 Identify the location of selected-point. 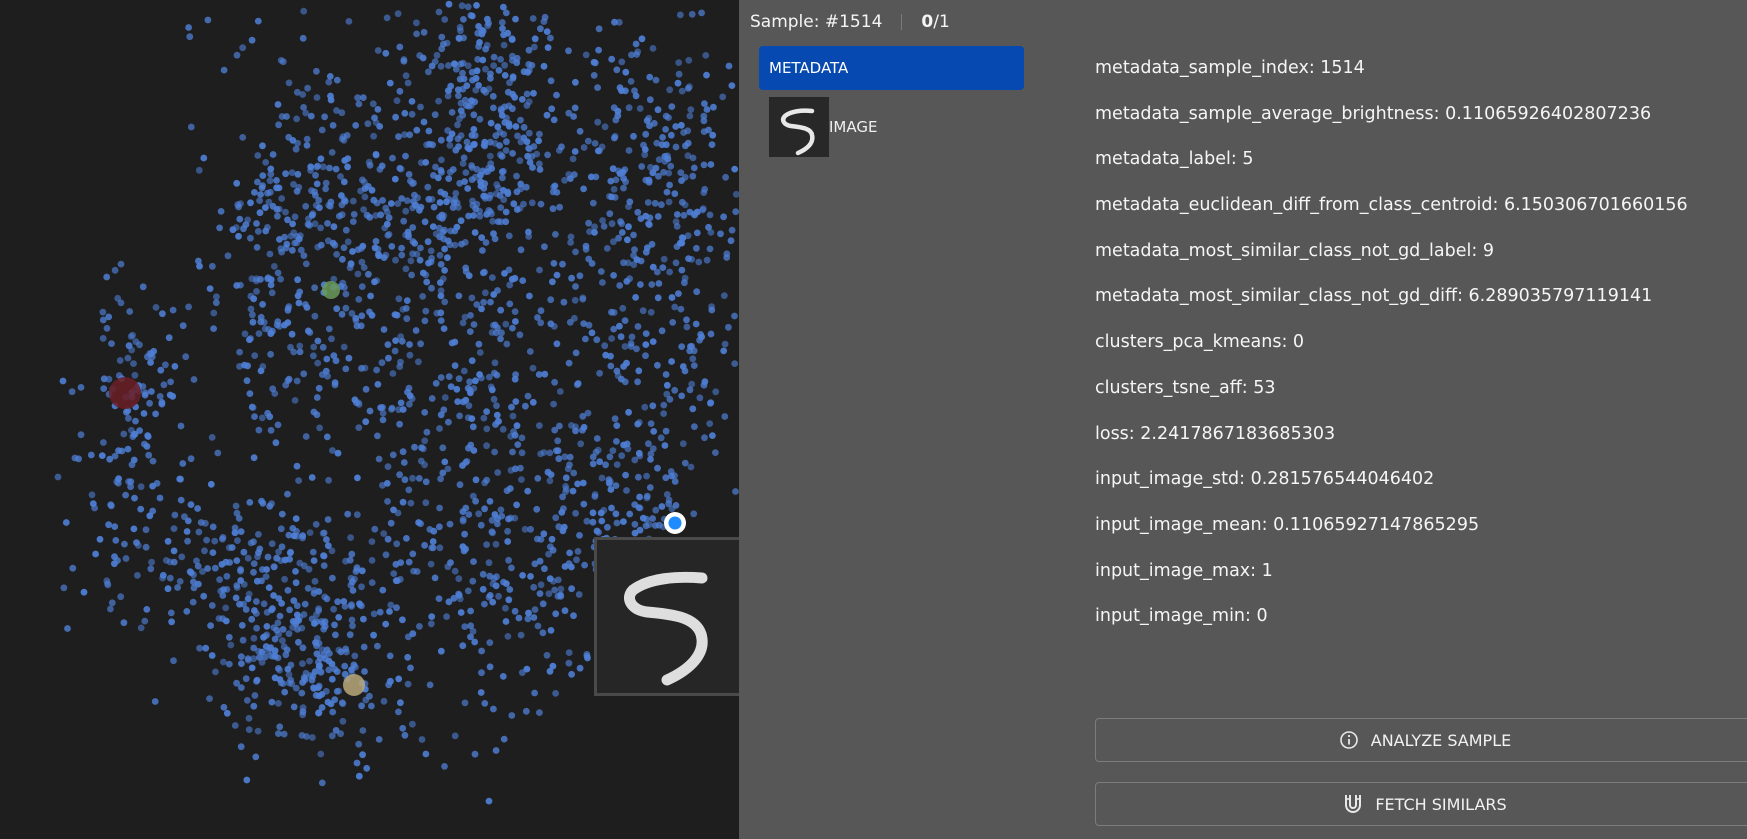
(675, 523).